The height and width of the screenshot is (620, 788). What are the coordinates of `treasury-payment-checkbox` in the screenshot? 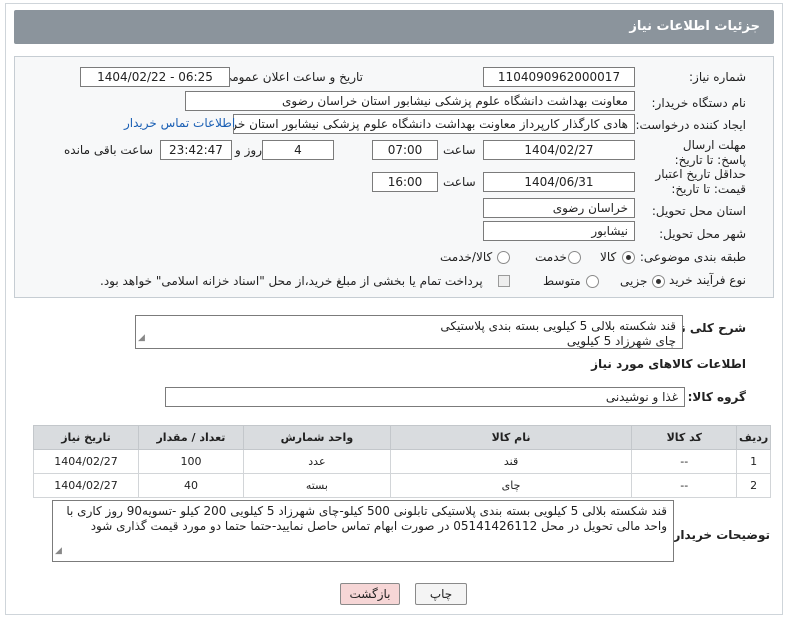 It's located at (504, 281).